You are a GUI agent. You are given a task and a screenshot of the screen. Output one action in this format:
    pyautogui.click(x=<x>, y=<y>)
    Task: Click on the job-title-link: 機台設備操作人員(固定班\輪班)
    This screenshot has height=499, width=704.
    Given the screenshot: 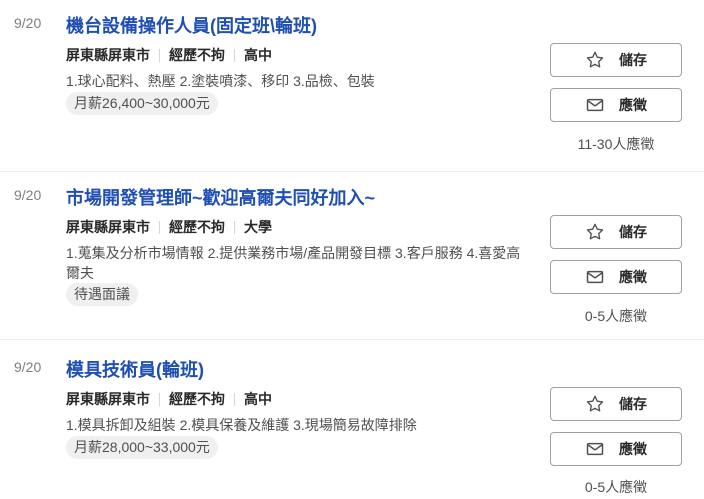 What is the action you would take?
    pyautogui.click(x=191, y=25)
    